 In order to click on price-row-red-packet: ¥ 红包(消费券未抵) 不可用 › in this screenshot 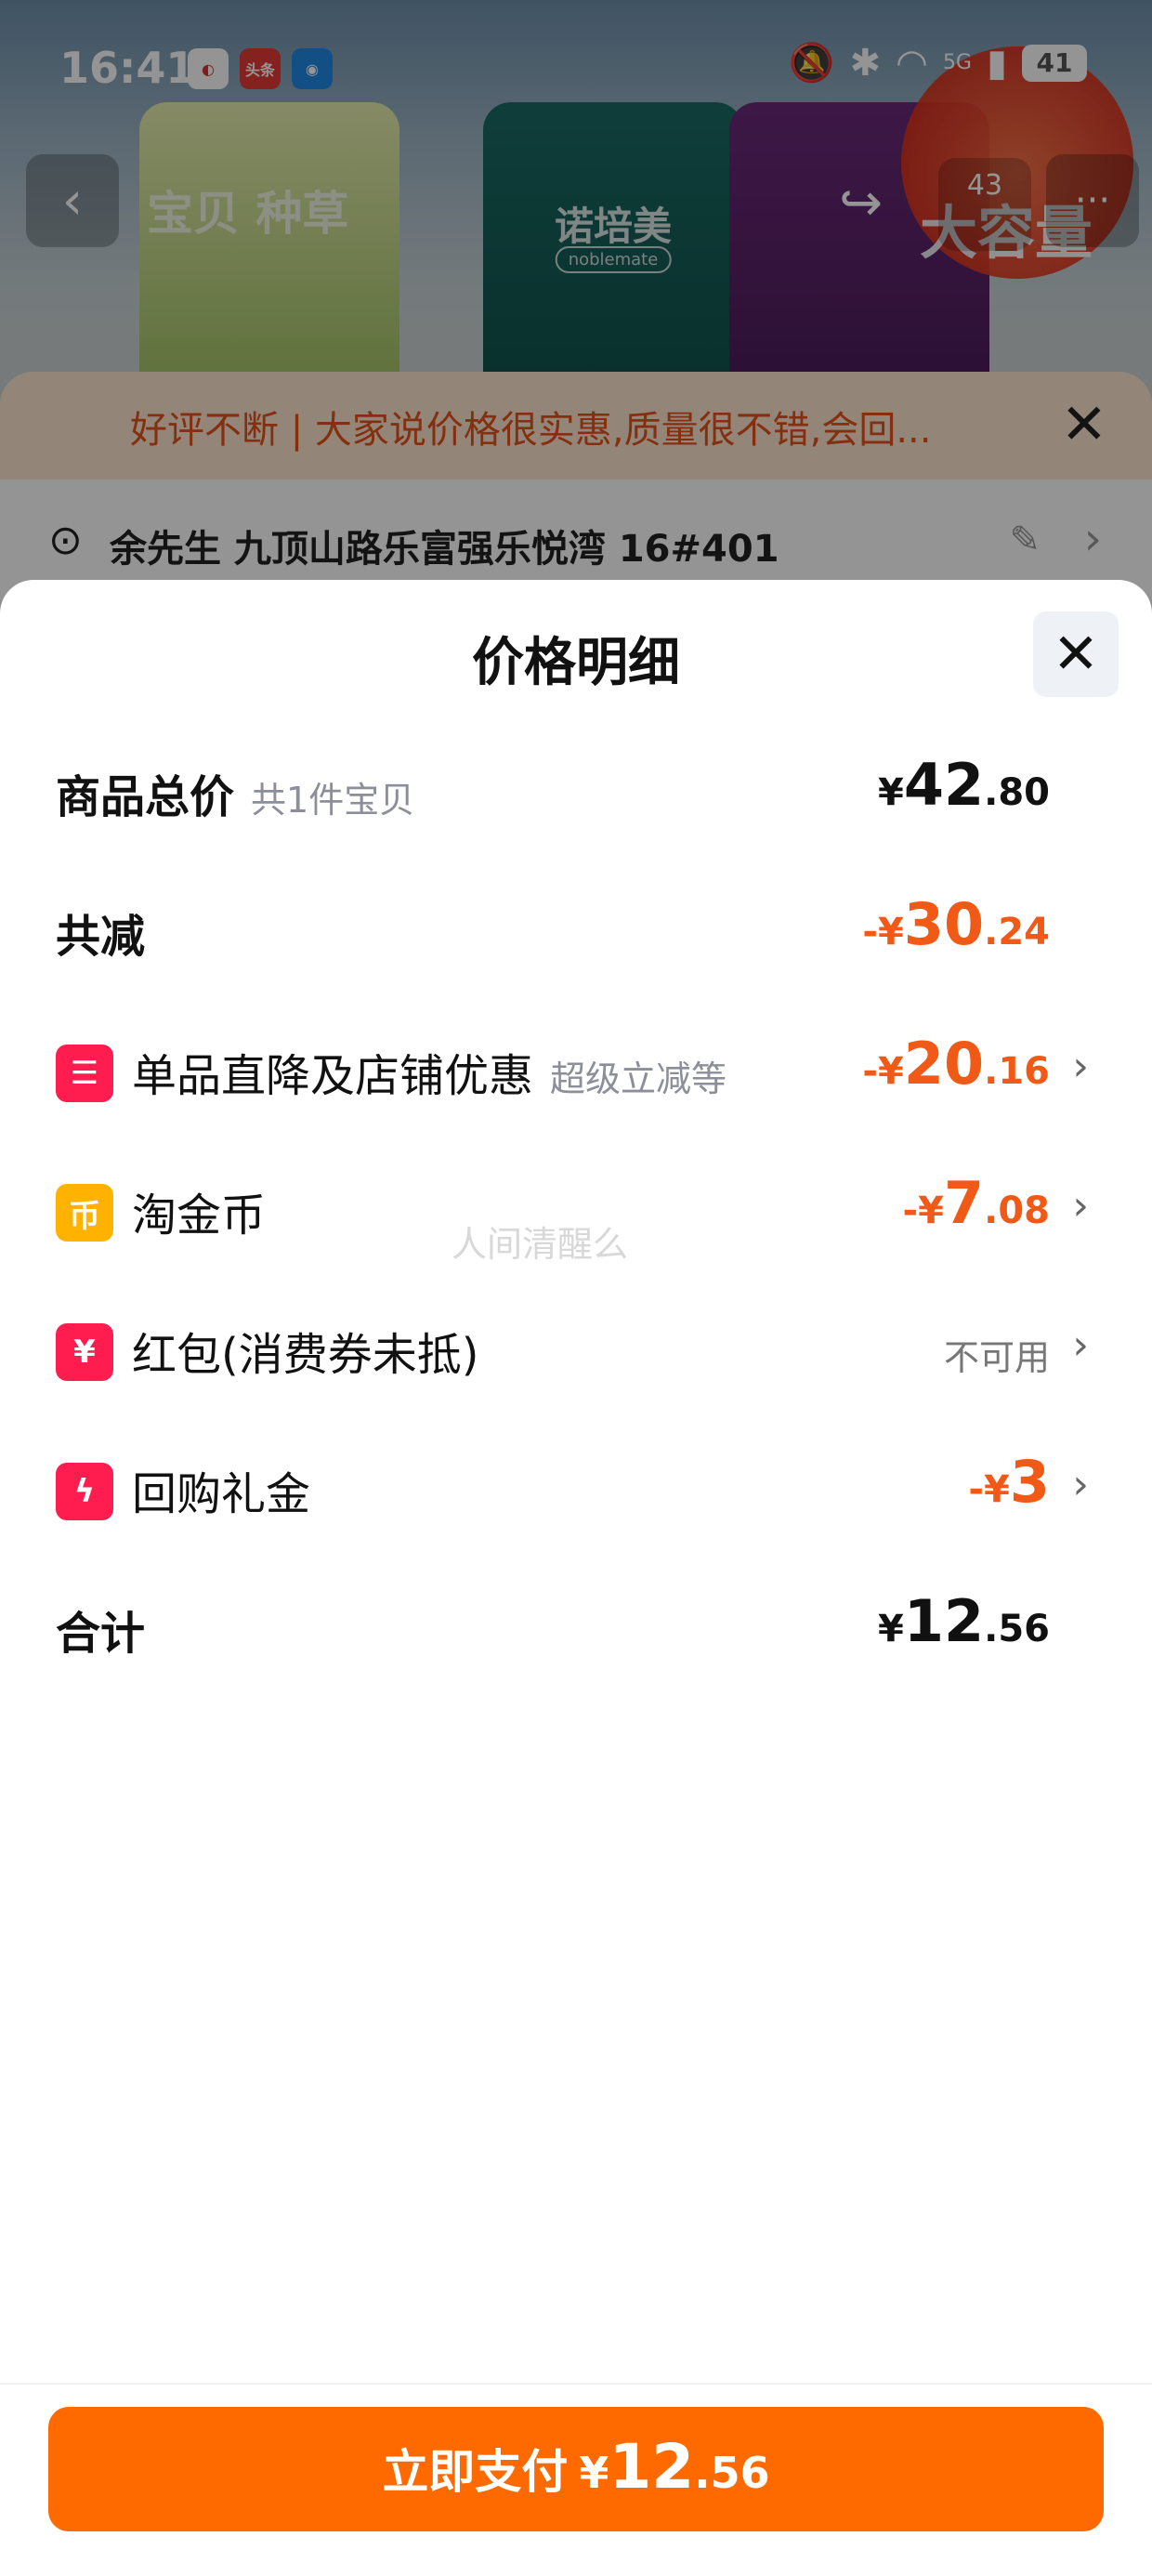, I will do `click(576, 1346)`.